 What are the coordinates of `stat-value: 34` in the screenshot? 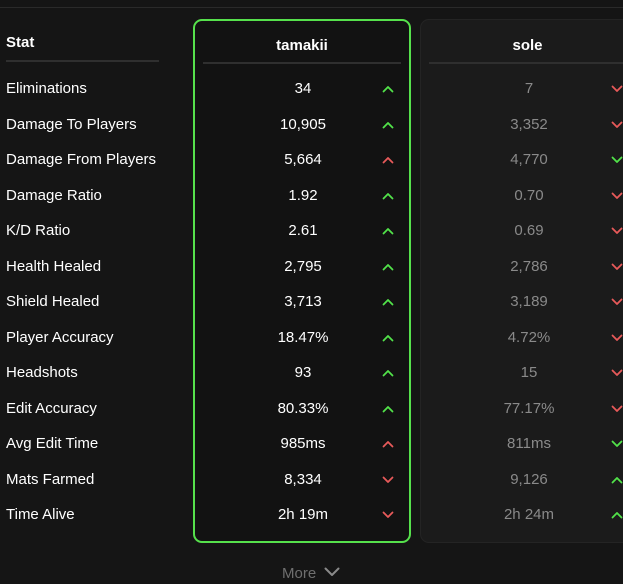 It's located at (303, 88).